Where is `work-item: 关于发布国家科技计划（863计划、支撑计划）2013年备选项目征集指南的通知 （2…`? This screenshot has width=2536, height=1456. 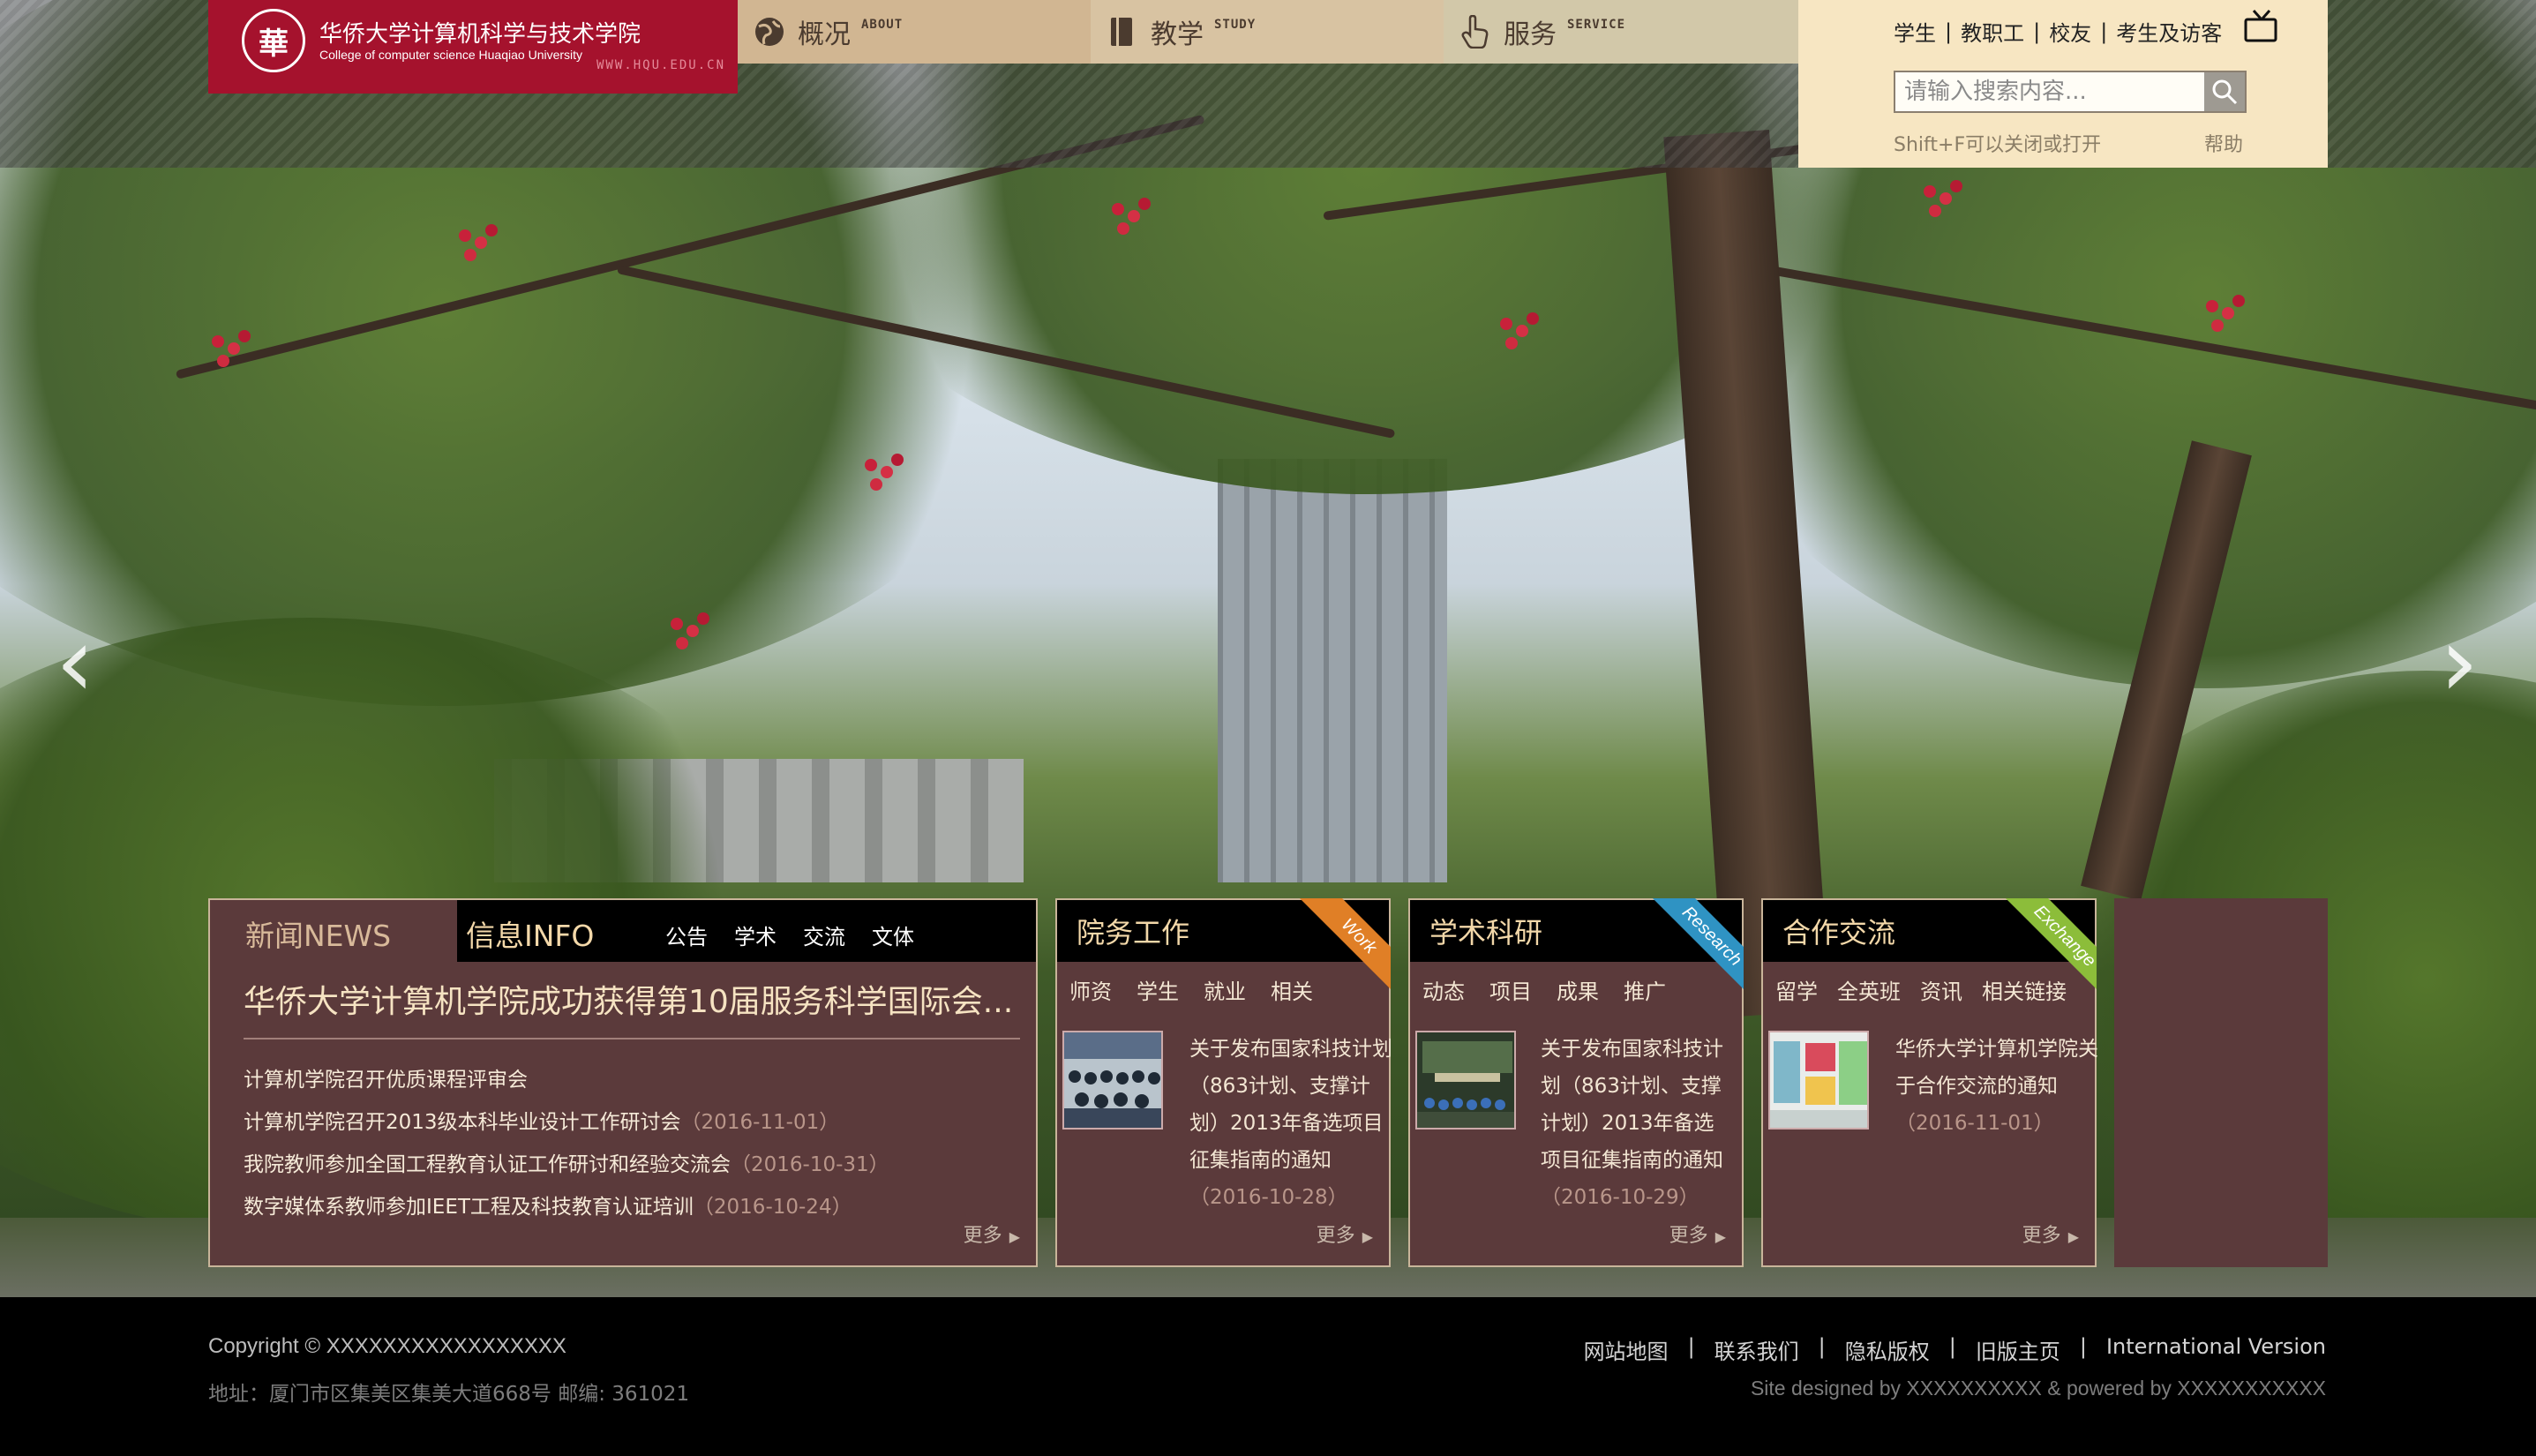 work-item: 关于发布国家科技计划（863计划、支撑计划）2013年备选项目征集指南的通知 （2… is located at coordinates (1290, 1123).